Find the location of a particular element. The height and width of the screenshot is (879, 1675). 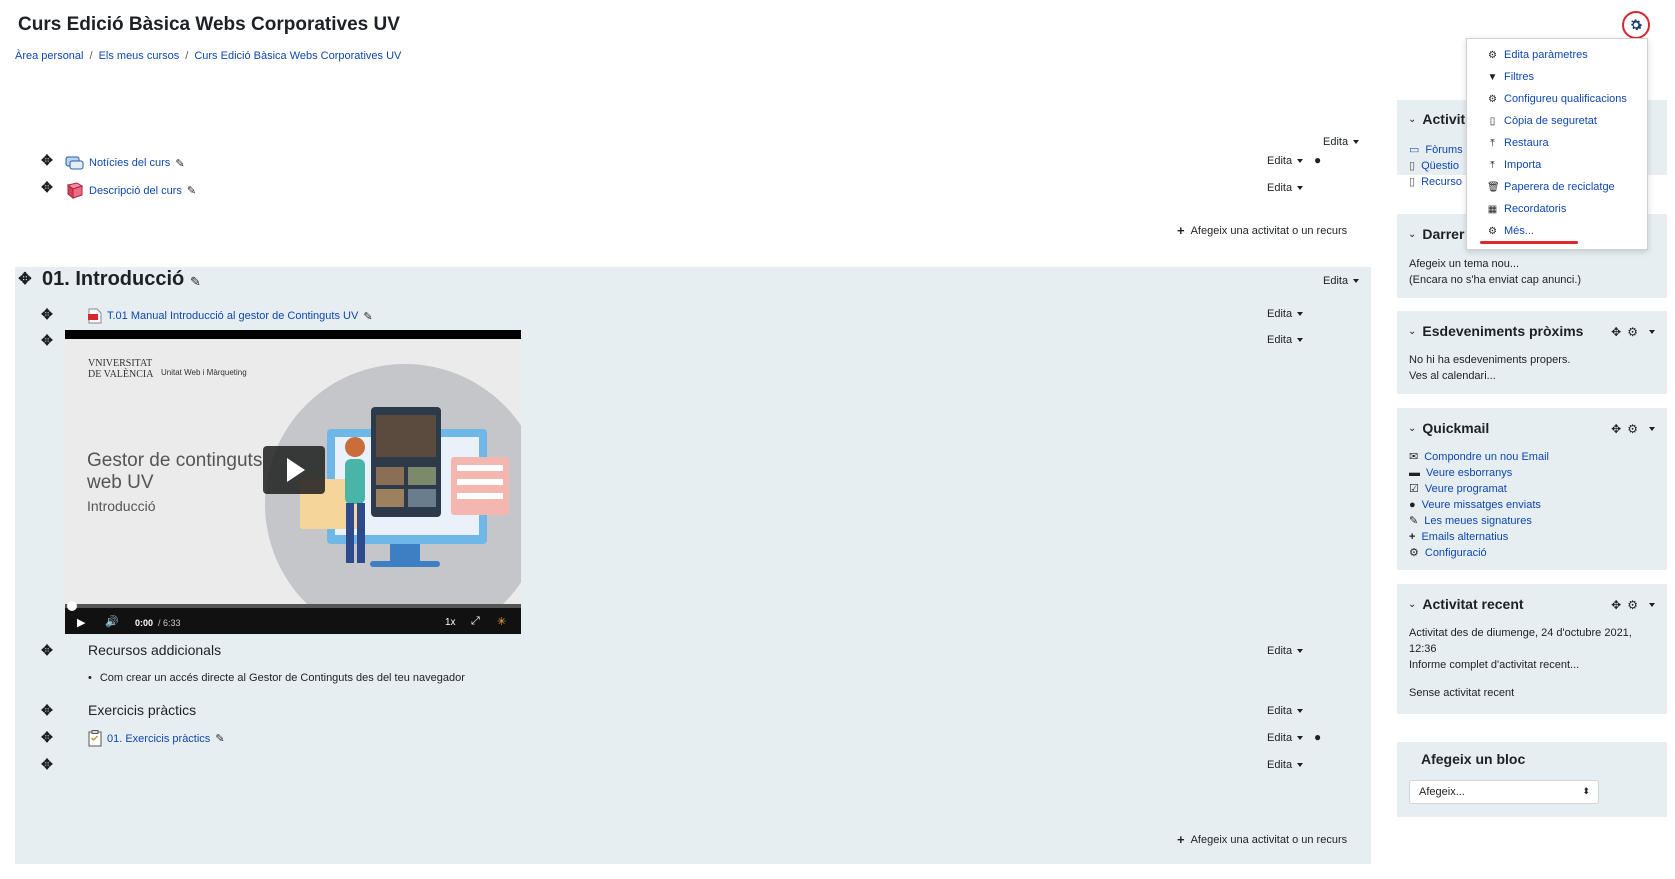

plus-icon: + is located at coordinates (1181, 839).